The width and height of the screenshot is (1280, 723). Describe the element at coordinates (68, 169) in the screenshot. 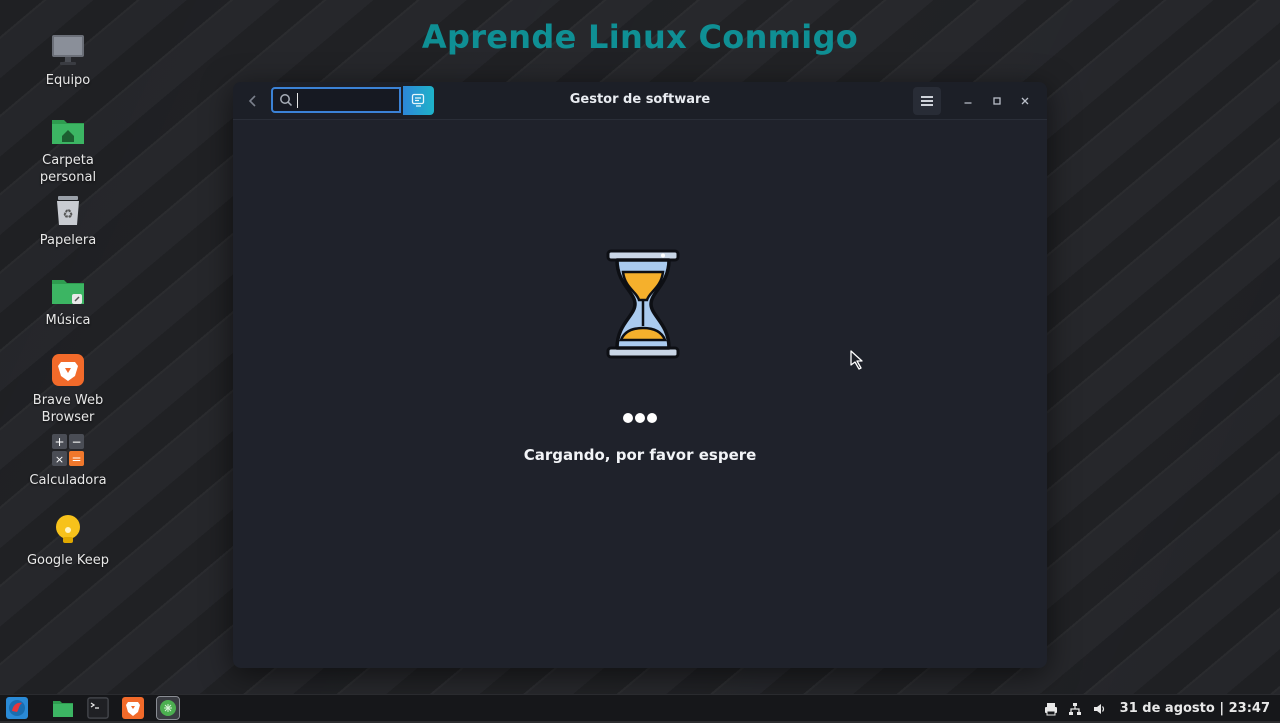

I see `desktop-icon-label: Carpeta personal` at that location.